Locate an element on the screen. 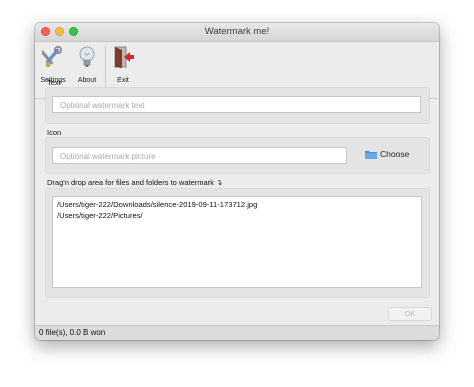 The image size is (474, 387). choose-button: Choose is located at coordinates (387, 156).